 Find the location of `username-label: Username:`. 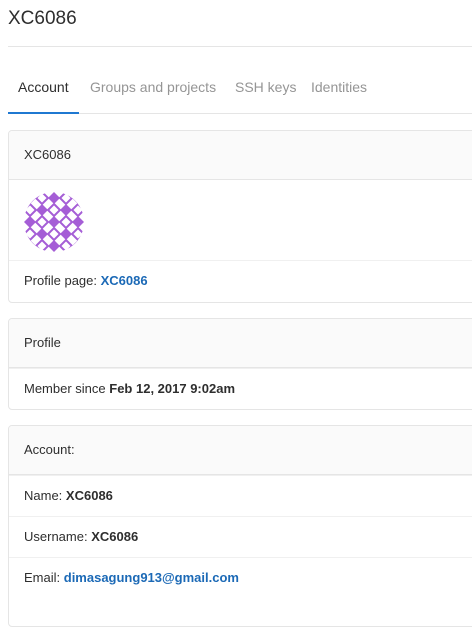

username-label: Username: is located at coordinates (56, 536).